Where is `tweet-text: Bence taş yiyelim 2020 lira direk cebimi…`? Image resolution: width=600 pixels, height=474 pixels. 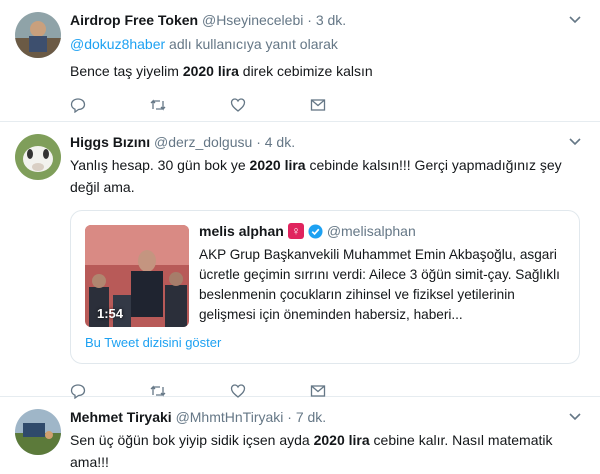
tweet-text: Bence taş yiyelim 2020 lira direk cebimi… is located at coordinates (329, 71).